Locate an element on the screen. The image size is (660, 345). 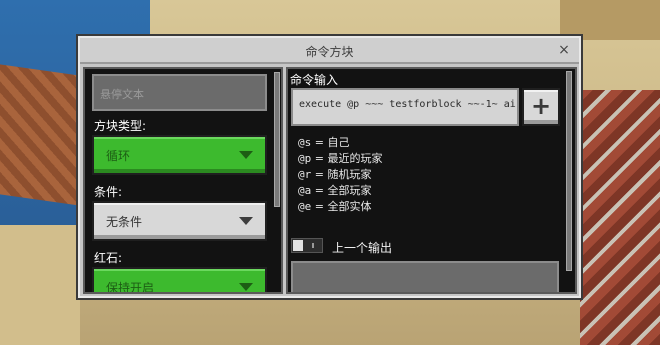
close-icon: × is located at coordinates (564, 50).